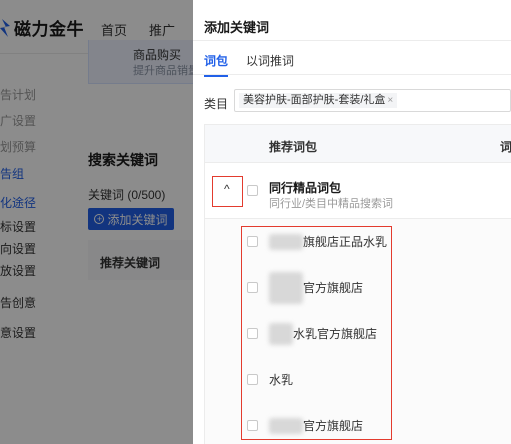 The height and width of the screenshot is (444, 511). I want to click on drawer-title: 添加关键词, so click(237, 27).